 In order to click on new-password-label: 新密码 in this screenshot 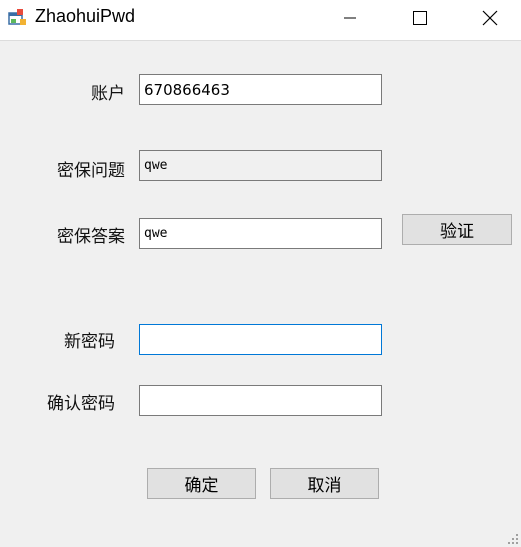, I will do `click(89, 342)`.